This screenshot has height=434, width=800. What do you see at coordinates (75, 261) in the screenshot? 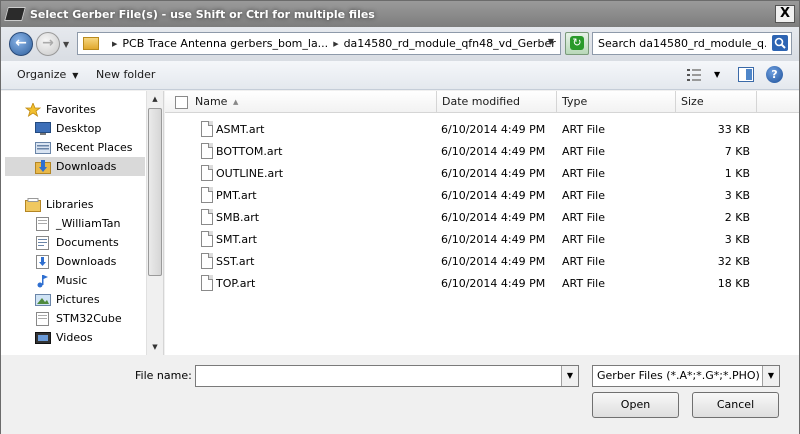
I see `nav-item-downloads-lib: Downloads` at bounding box center [75, 261].